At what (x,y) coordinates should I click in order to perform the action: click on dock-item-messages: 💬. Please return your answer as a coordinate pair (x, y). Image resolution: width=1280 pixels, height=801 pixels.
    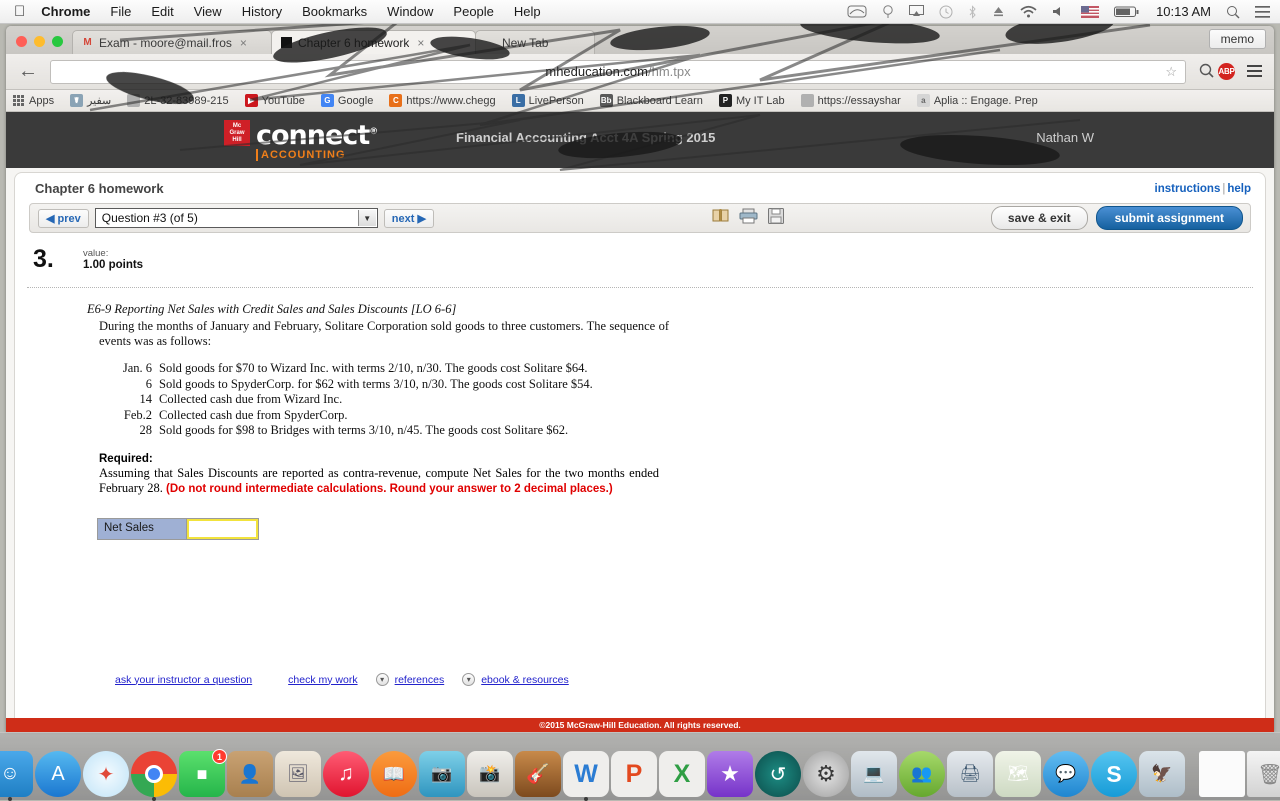
    Looking at the image, I should click on (1066, 774).